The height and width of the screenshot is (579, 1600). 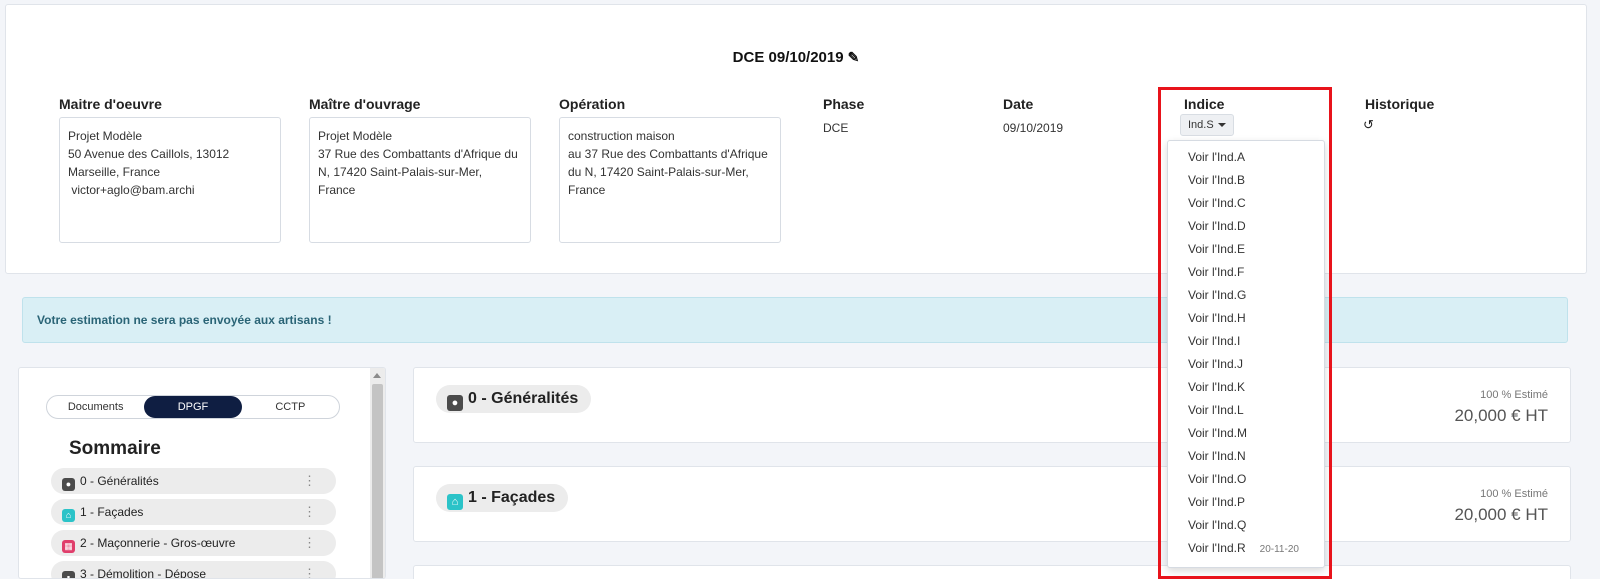 I want to click on sommaire-scrollbar, so click(x=377, y=473).